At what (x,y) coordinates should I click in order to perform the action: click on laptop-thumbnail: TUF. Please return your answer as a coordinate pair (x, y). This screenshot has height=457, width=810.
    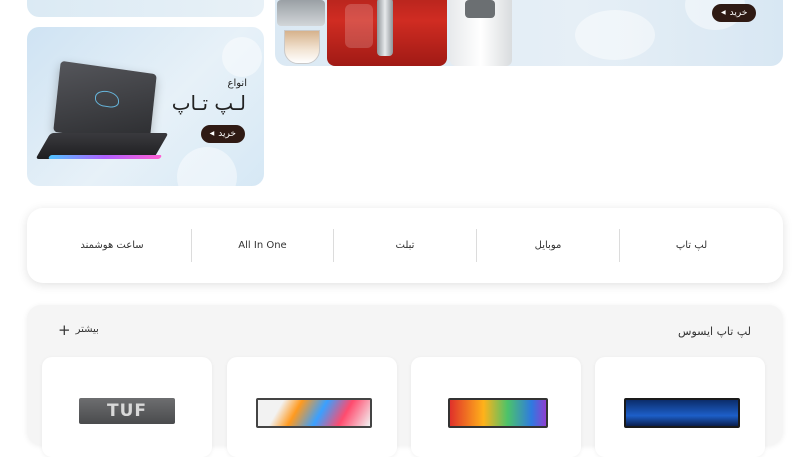
    Looking at the image, I should click on (127, 411).